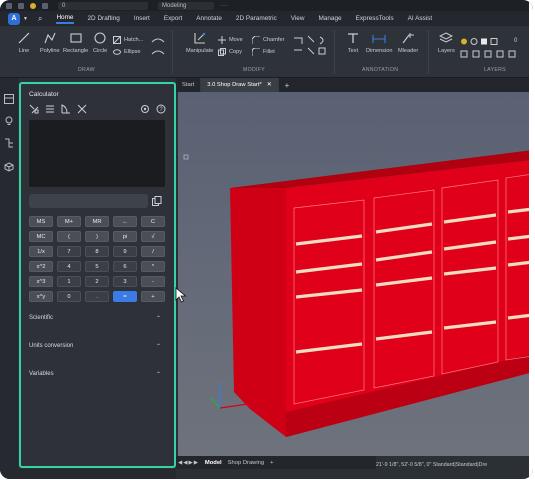  I want to click on tab-home: Home, so click(65, 19).